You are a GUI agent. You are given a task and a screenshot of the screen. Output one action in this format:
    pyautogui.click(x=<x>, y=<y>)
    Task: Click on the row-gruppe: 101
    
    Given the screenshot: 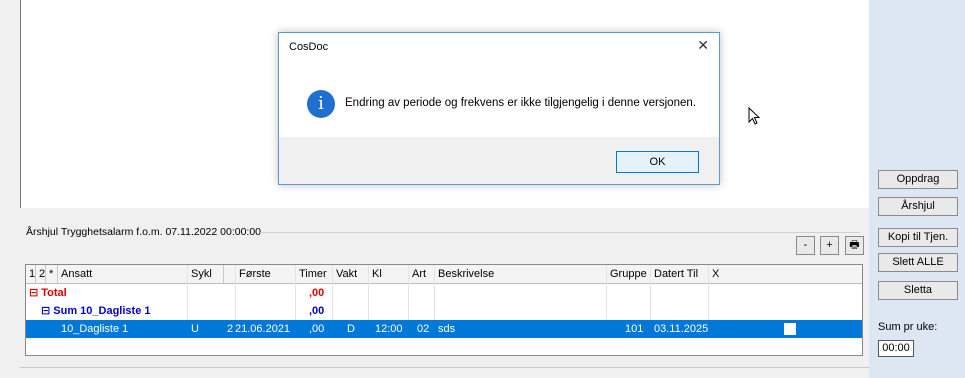 What is the action you would take?
    pyautogui.click(x=634, y=329)
    